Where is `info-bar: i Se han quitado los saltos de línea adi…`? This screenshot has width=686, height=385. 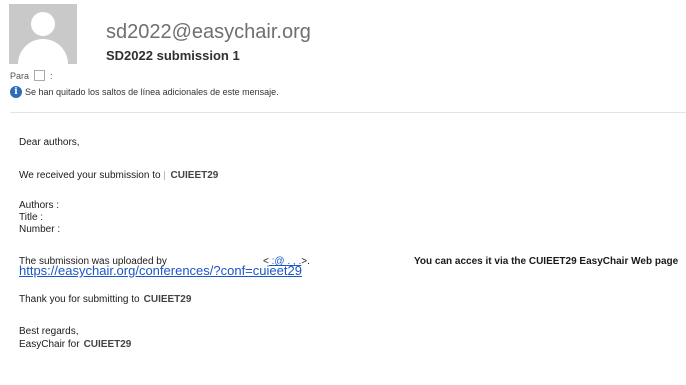 info-bar: i Se han quitado los saltos de línea adi… is located at coordinates (144, 92).